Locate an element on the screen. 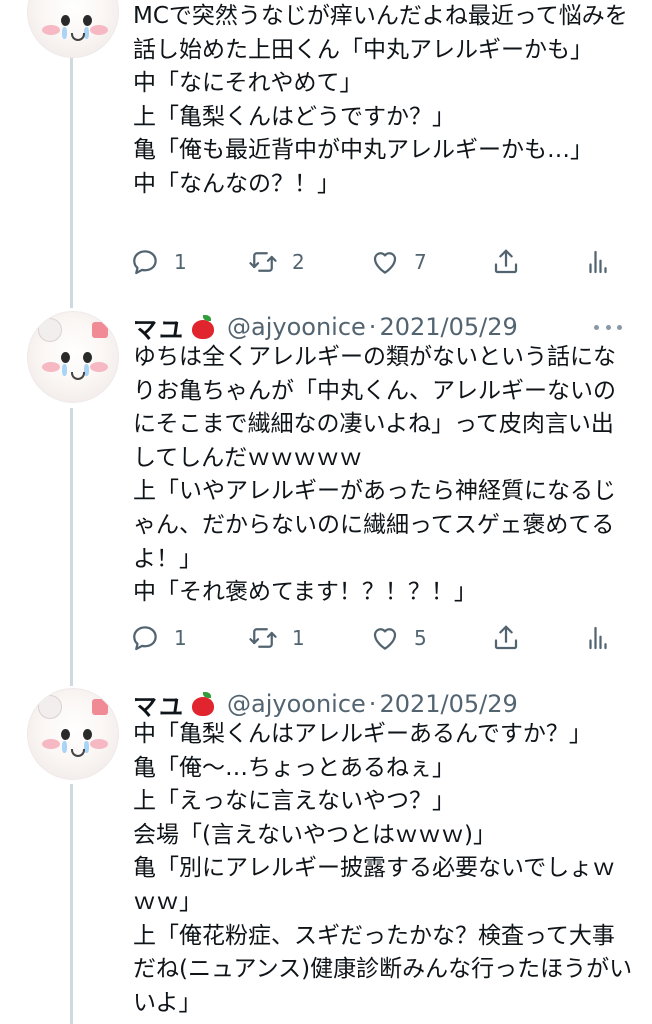 This screenshot has width=652, height=1024. like-button: 5 is located at coordinates (398, 638).